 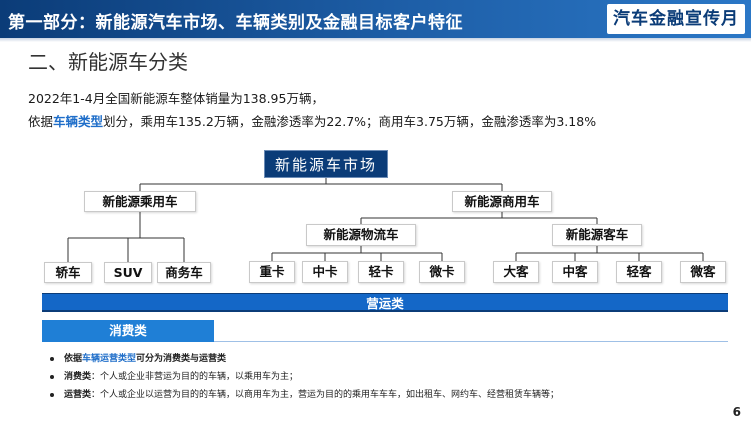 What do you see at coordinates (78, 377) in the screenshot?
I see `note-consumer-term: 消费类` at bounding box center [78, 377].